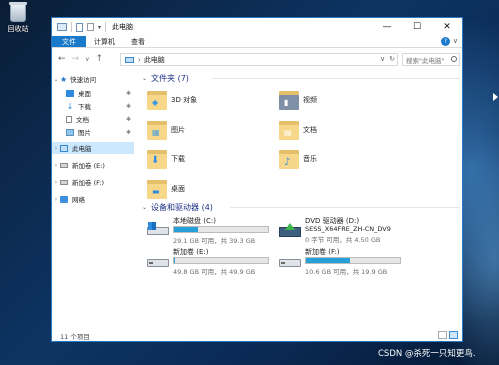  Describe the element at coordinates (62, 59) in the screenshot. I see `back-button: ←` at that location.